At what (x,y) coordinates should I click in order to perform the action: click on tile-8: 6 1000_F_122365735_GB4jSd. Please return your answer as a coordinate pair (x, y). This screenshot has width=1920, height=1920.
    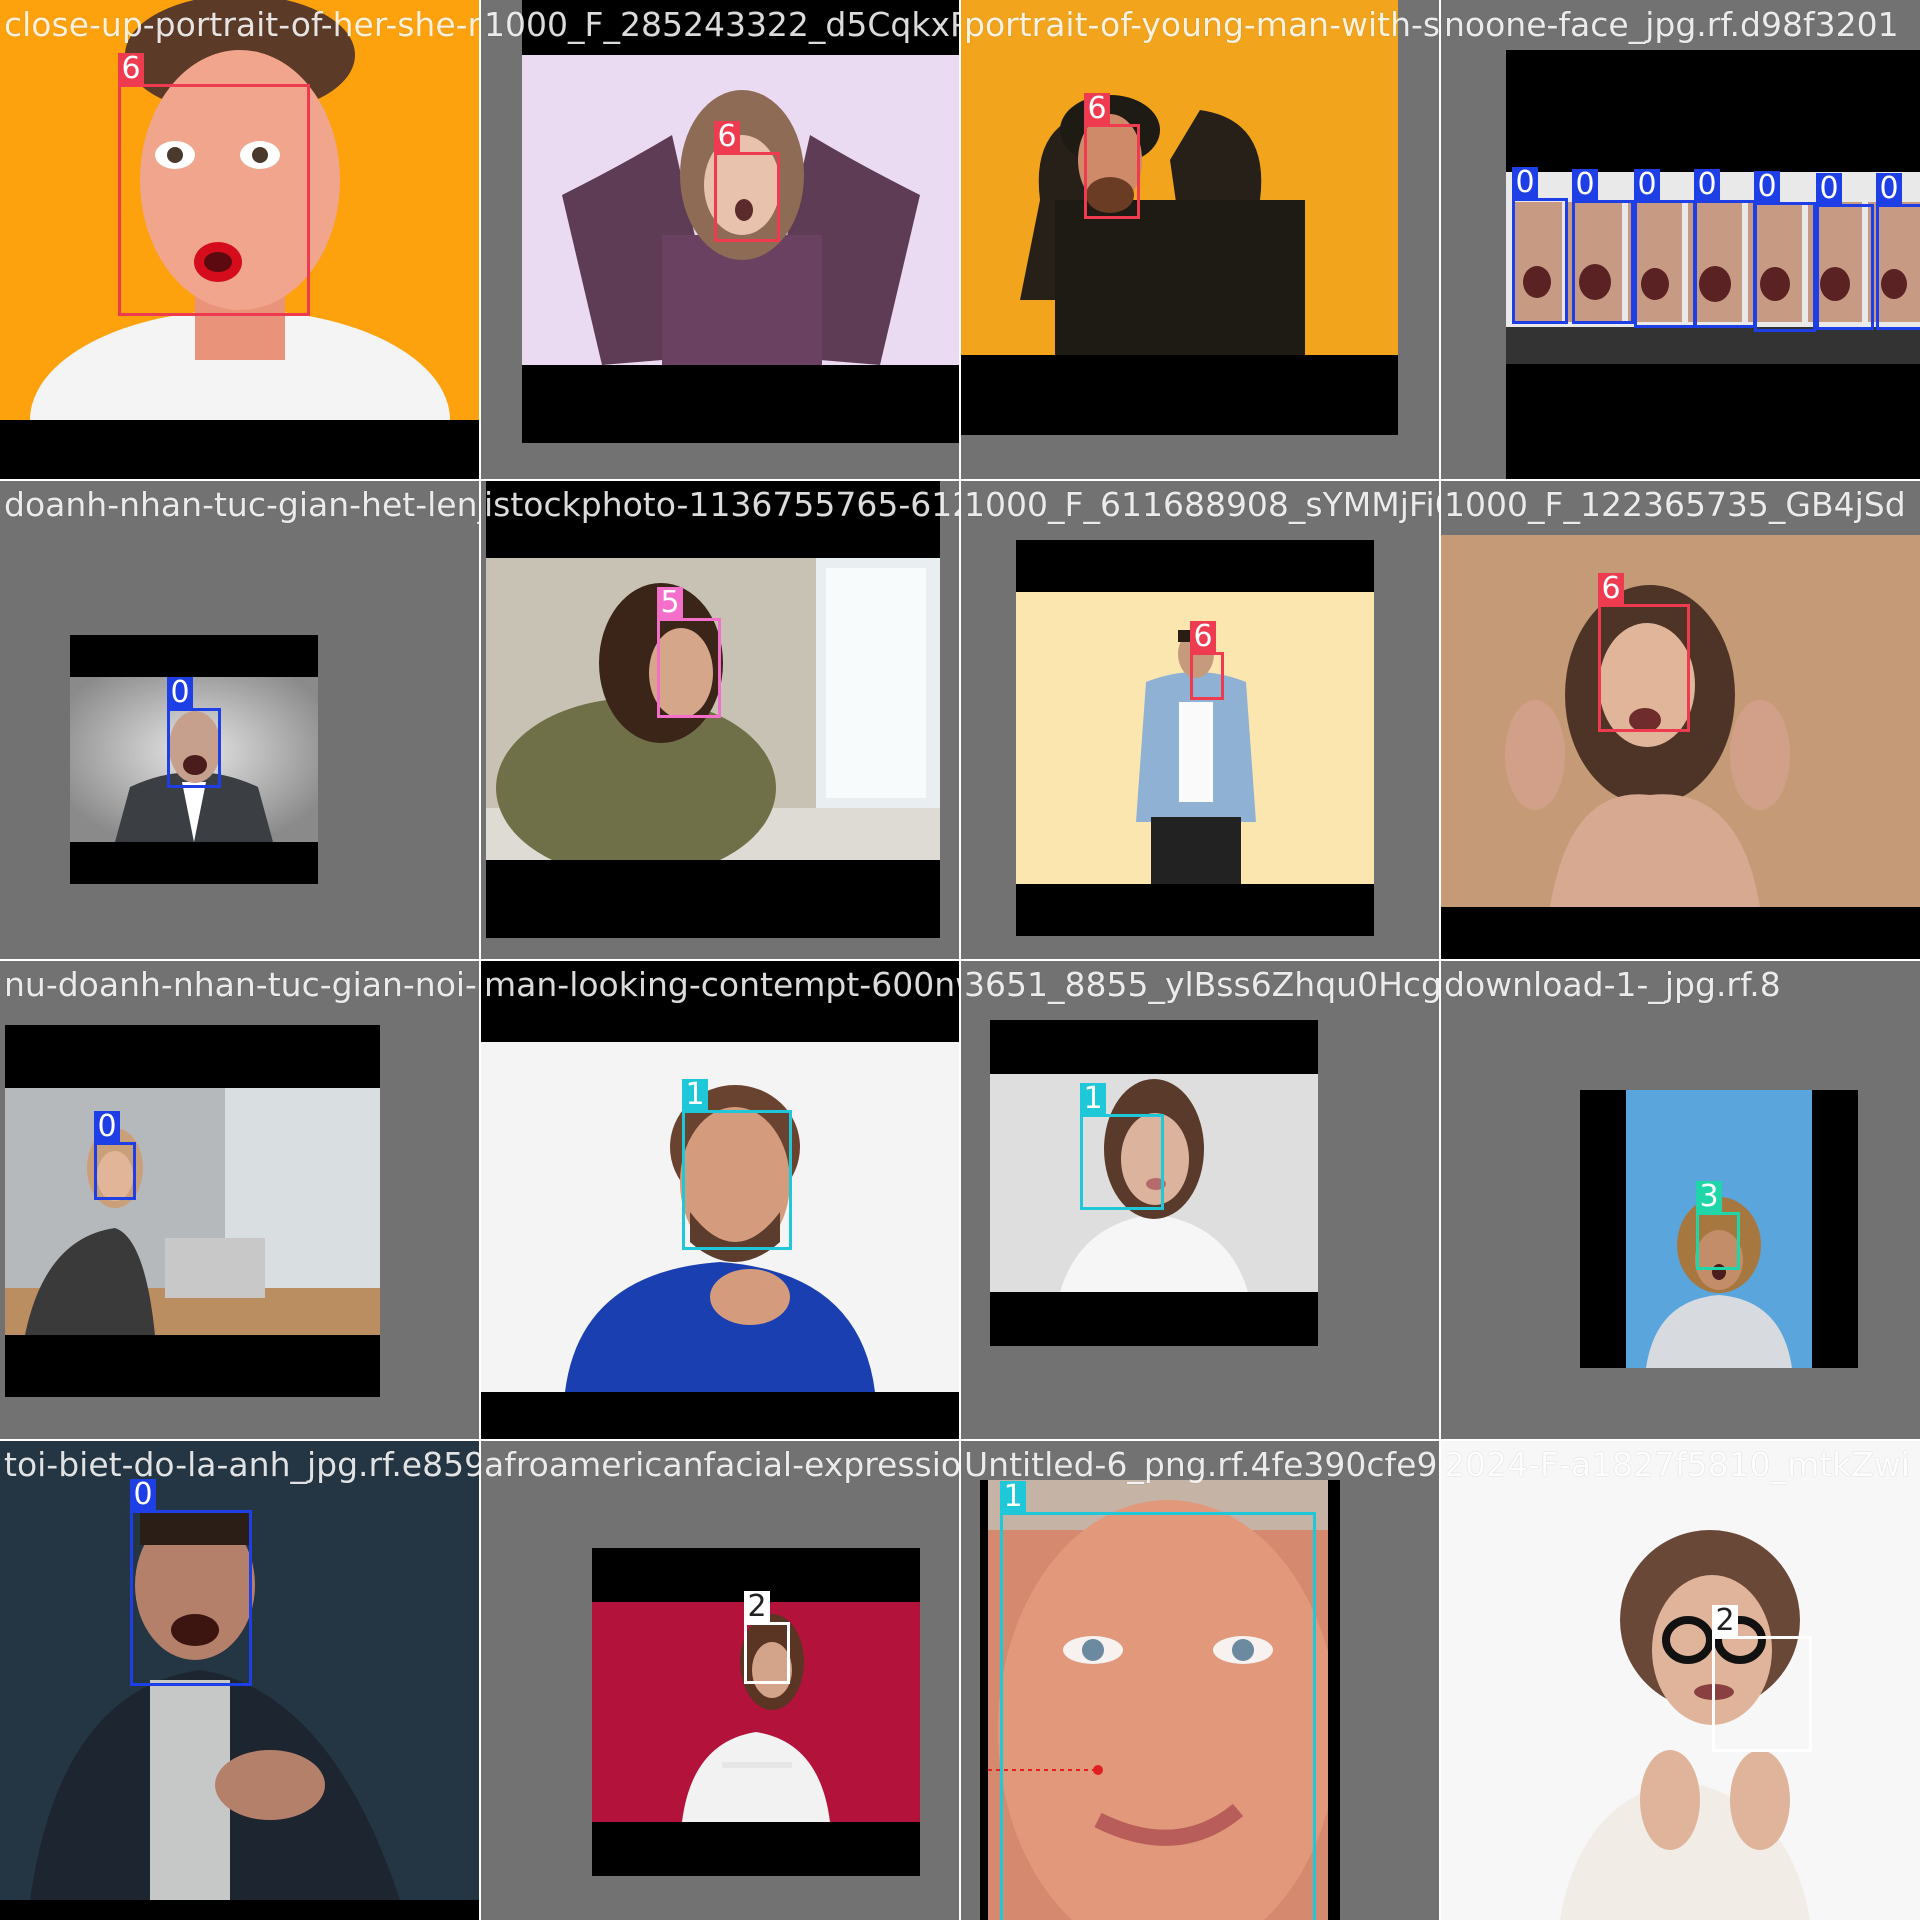
    Looking at the image, I should click on (1680, 720).